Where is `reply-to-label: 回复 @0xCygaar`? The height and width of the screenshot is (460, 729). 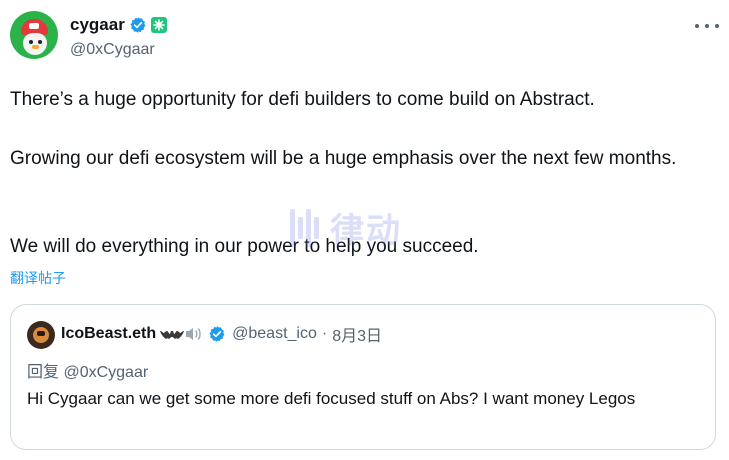 reply-to-label: 回复 @0xCygaar is located at coordinates (87, 370).